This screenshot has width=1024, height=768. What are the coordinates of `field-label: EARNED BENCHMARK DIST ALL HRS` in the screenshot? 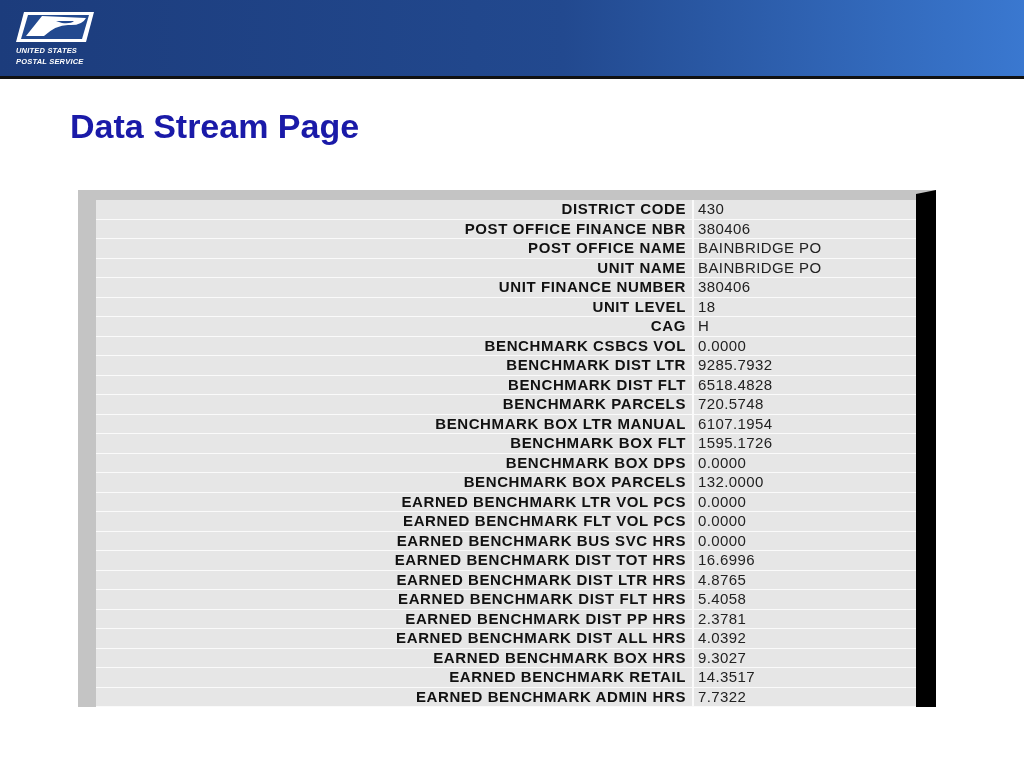 It's located at (395, 638).